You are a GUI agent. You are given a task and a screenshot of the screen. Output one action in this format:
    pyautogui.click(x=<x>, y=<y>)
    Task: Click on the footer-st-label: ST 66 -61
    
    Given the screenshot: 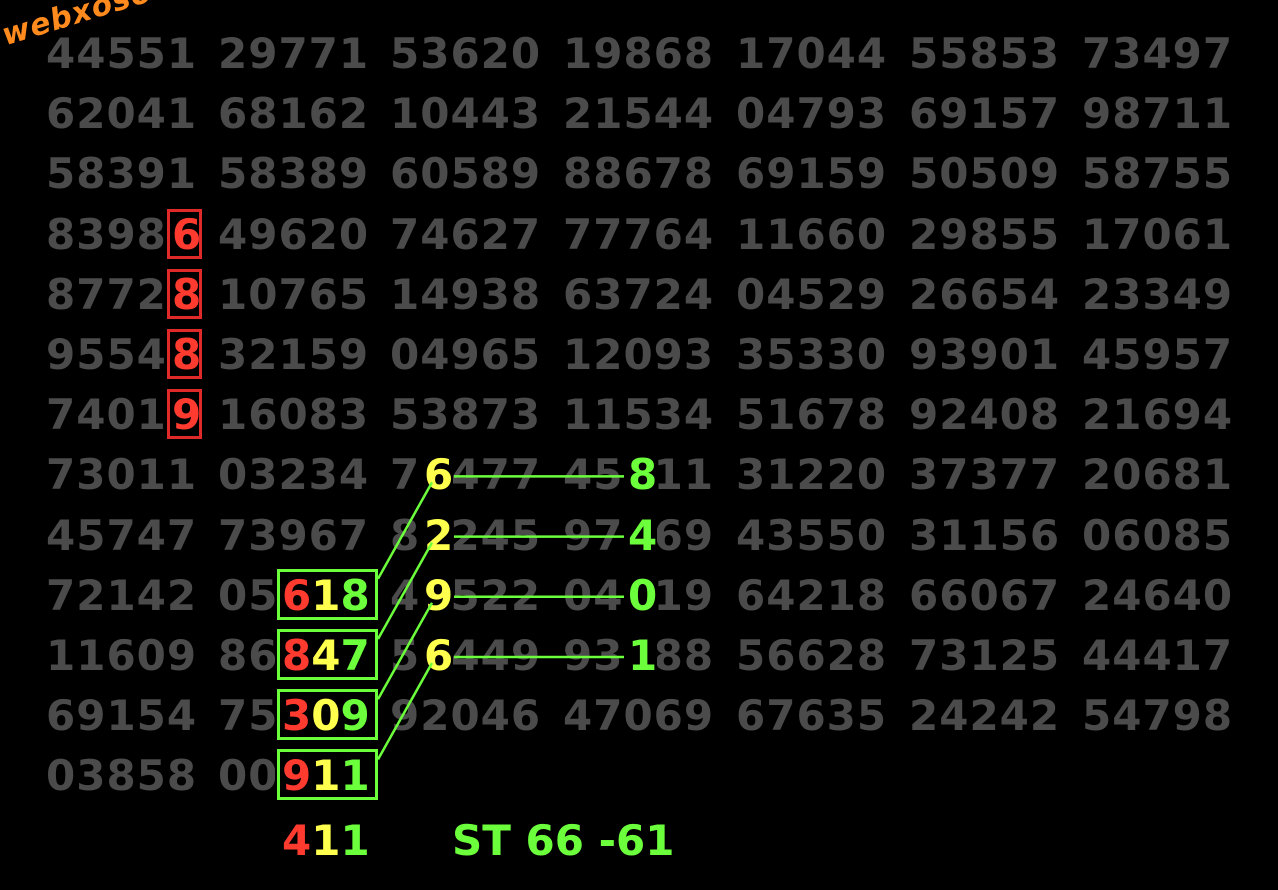 What is the action you would take?
    pyautogui.click(x=563, y=840)
    